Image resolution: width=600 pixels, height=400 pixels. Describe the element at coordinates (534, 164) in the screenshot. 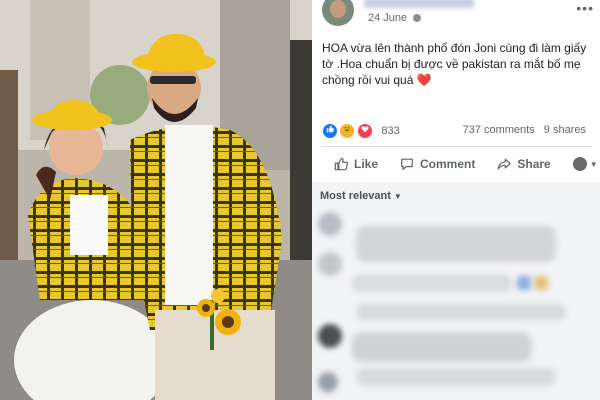

I see `share-label: Share` at that location.